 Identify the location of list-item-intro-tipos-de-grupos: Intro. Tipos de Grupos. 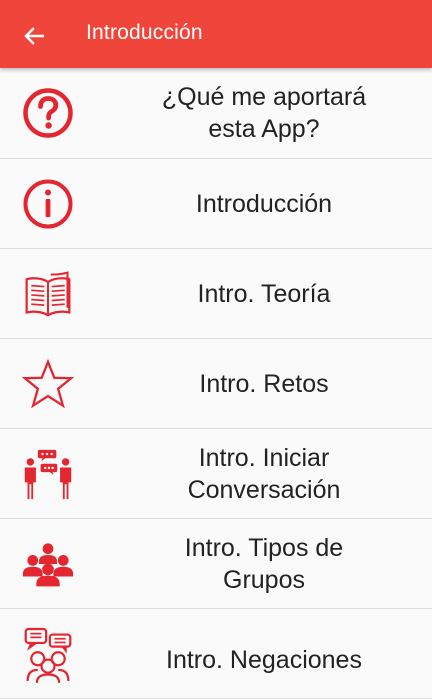
(216, 564).